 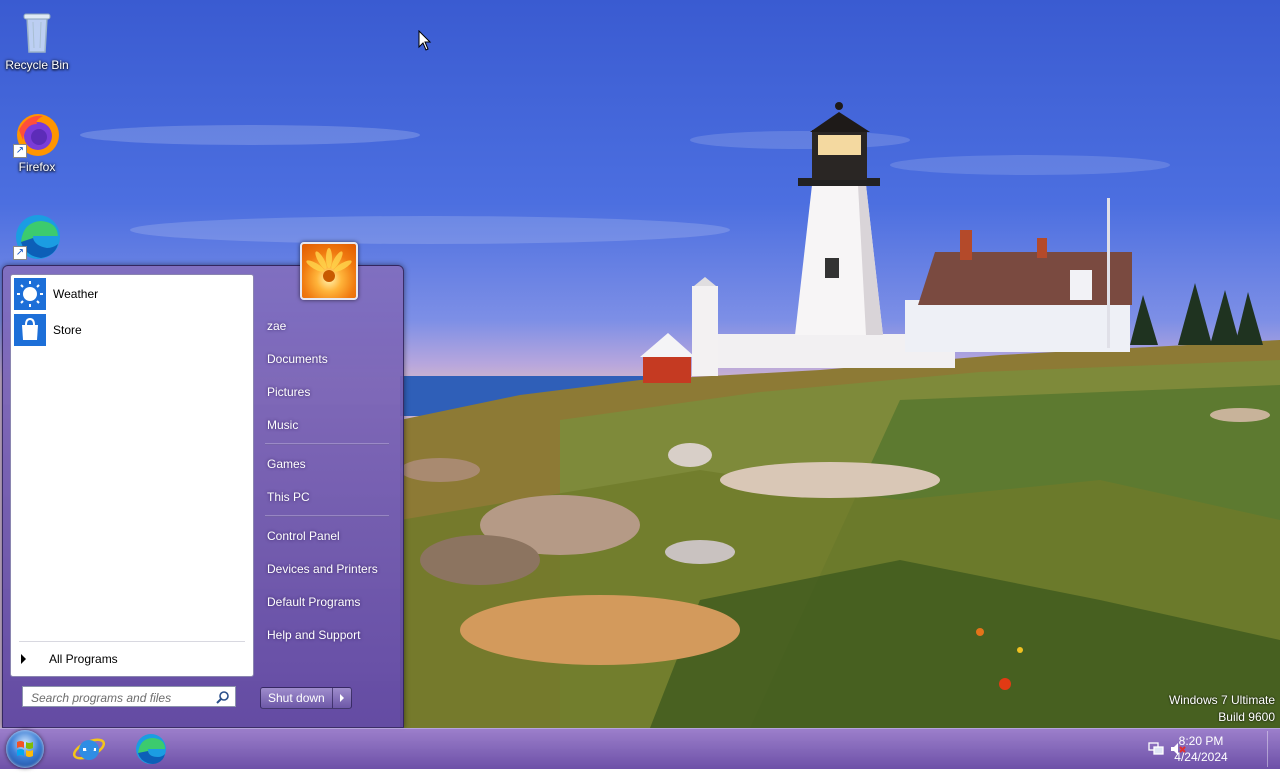 I want to click on shutdown-button-group: Shut down, so click(x=306, y=698).